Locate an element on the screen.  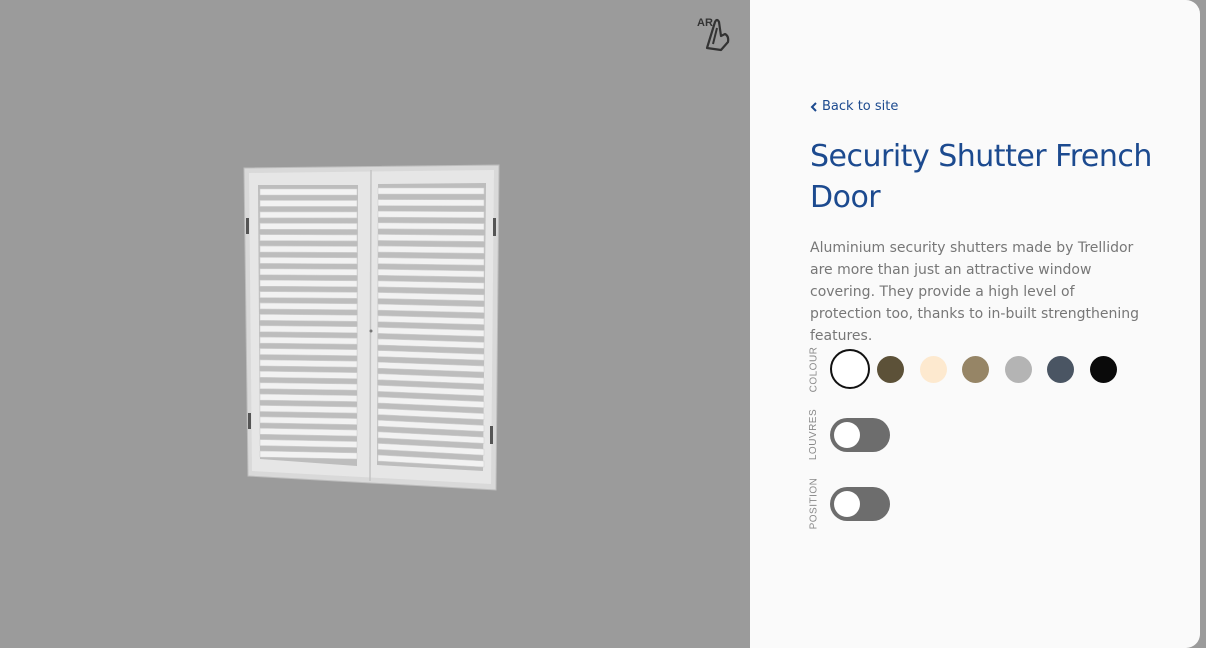
position-label: POSITION is located at coordinates (814, 503).